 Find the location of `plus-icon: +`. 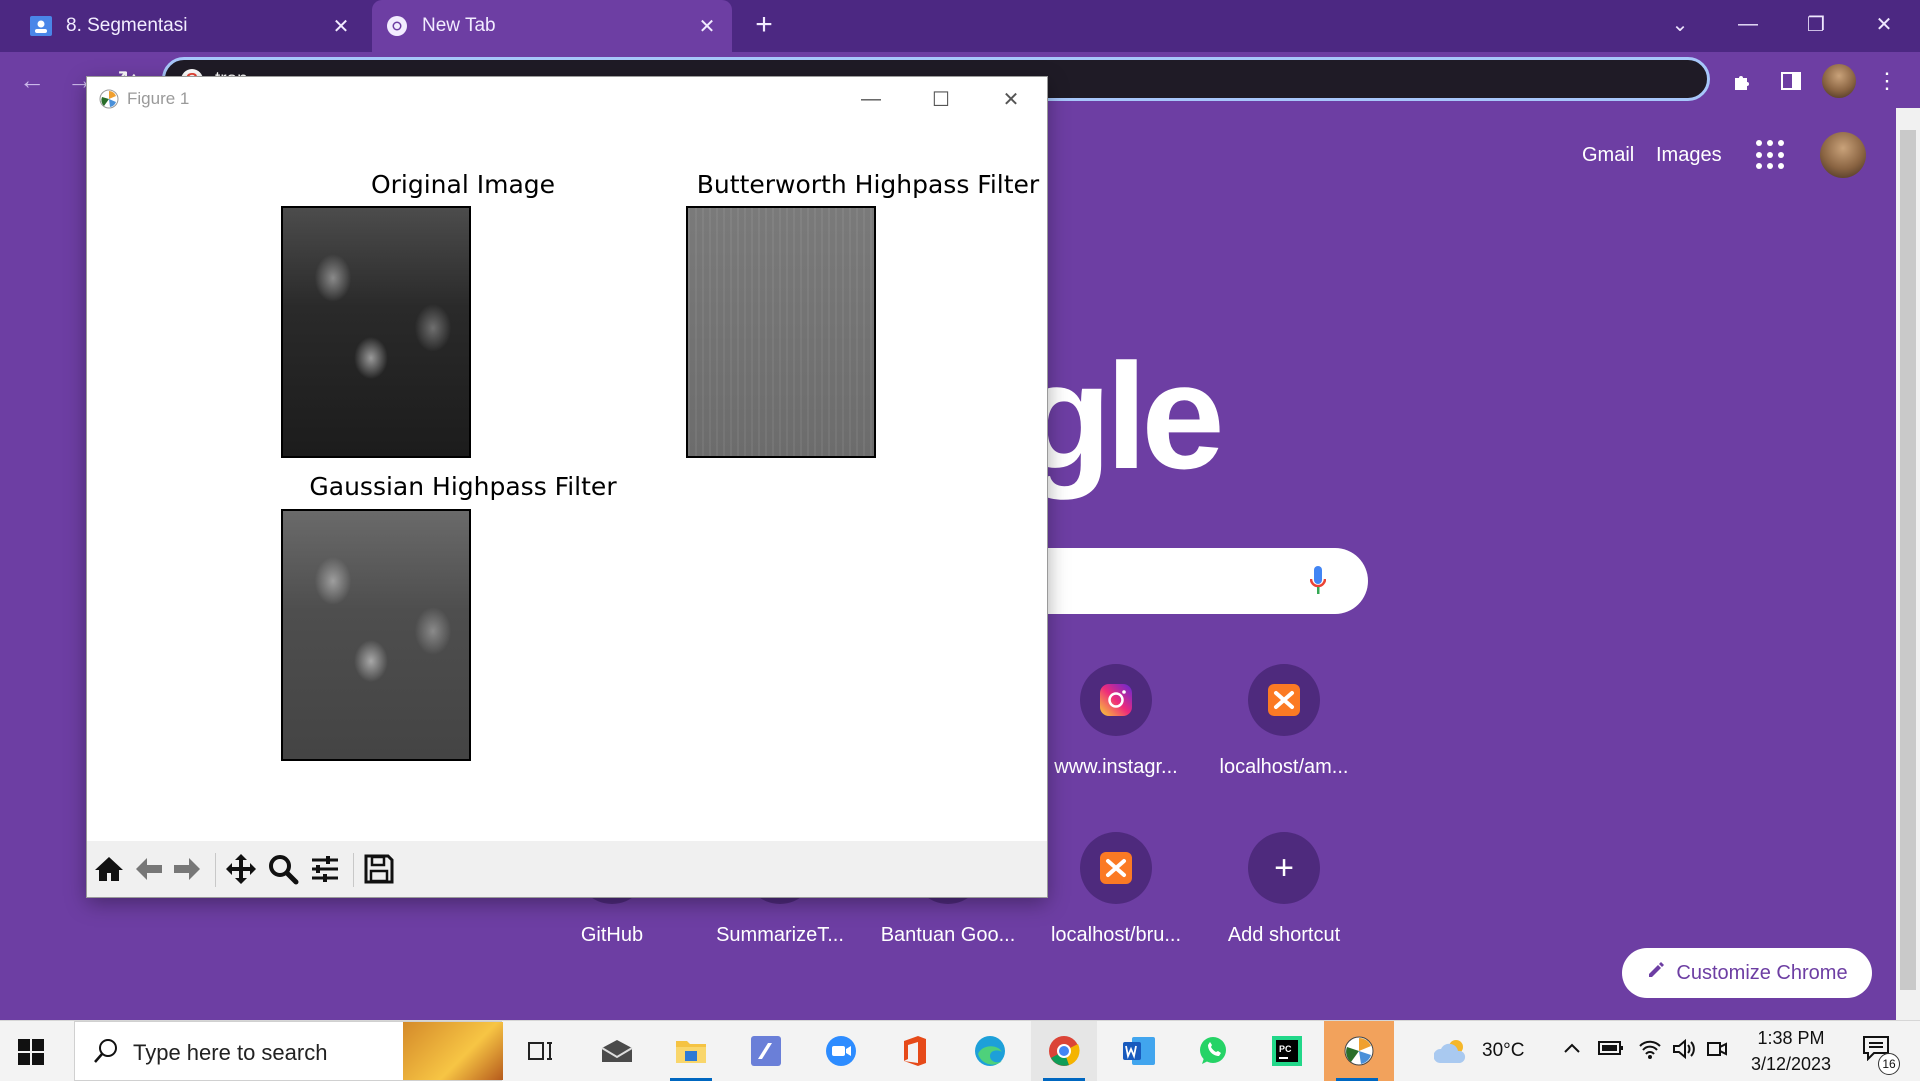

plus-icon: + is located at coordinates (1284, 868).